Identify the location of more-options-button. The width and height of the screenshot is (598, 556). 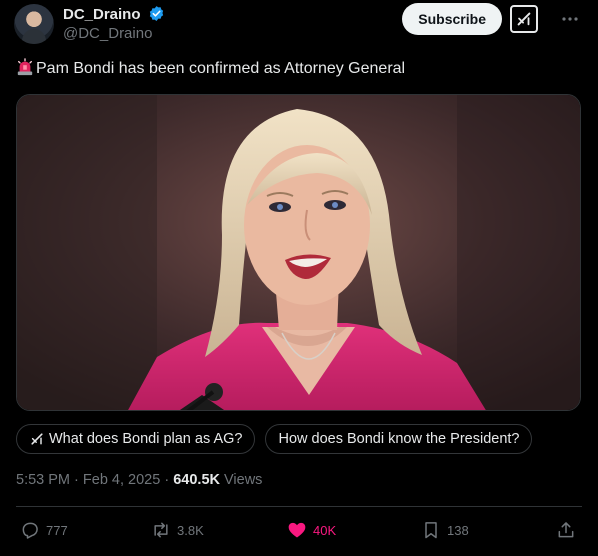
(570, 19).